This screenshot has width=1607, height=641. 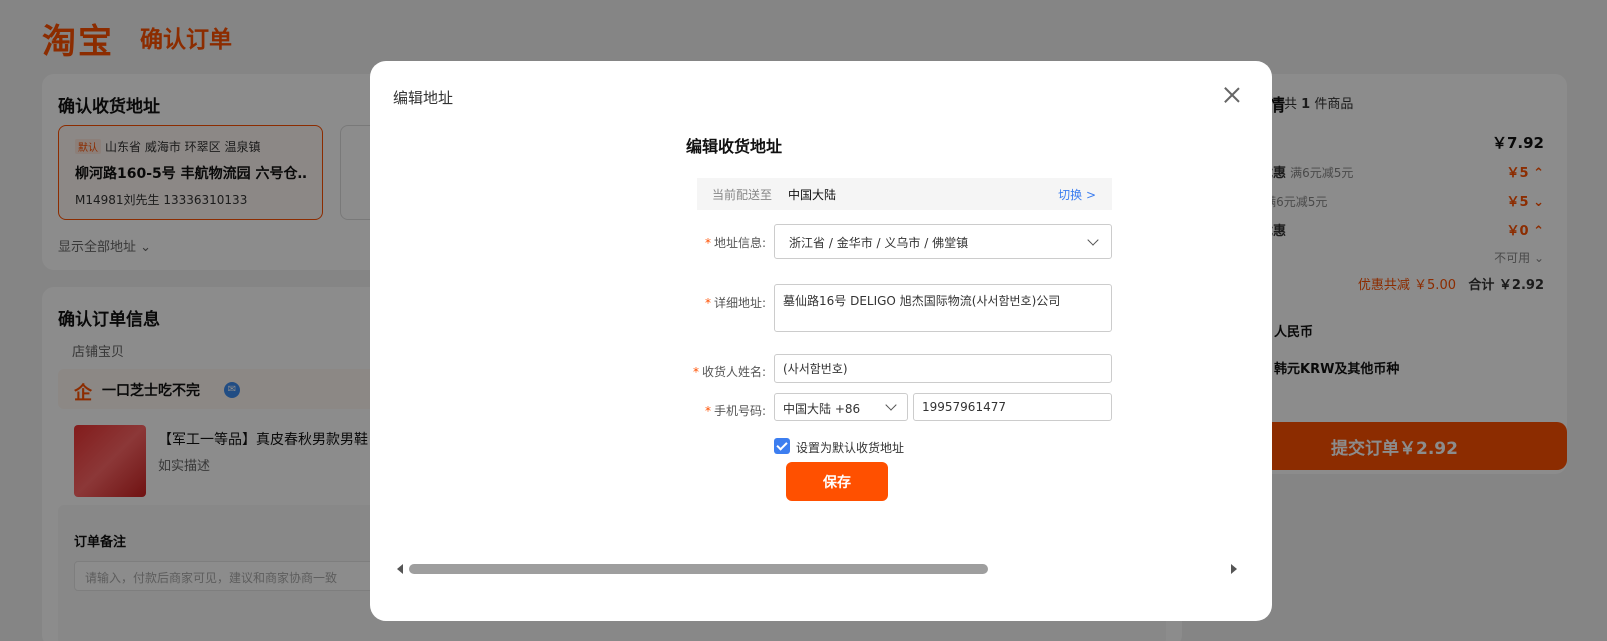 I want to click on deliver-to-value: 中国大陆, so click(x=812, y=195).